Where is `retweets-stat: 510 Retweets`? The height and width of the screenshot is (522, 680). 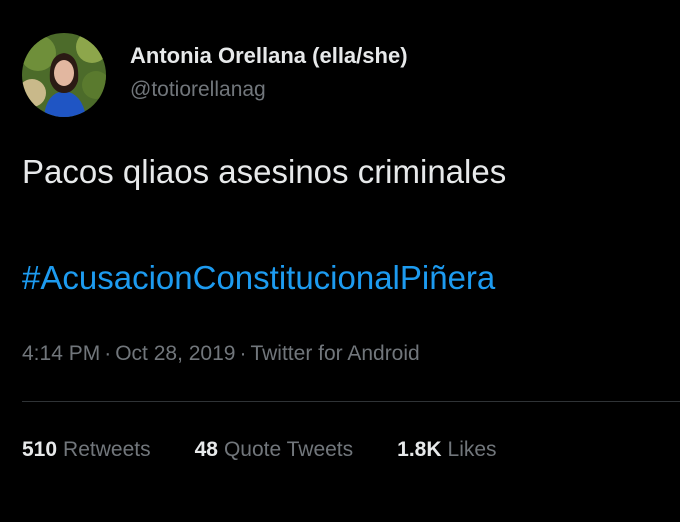
retweets-stat: 510 Retweets is located at coordinates (86, 450).